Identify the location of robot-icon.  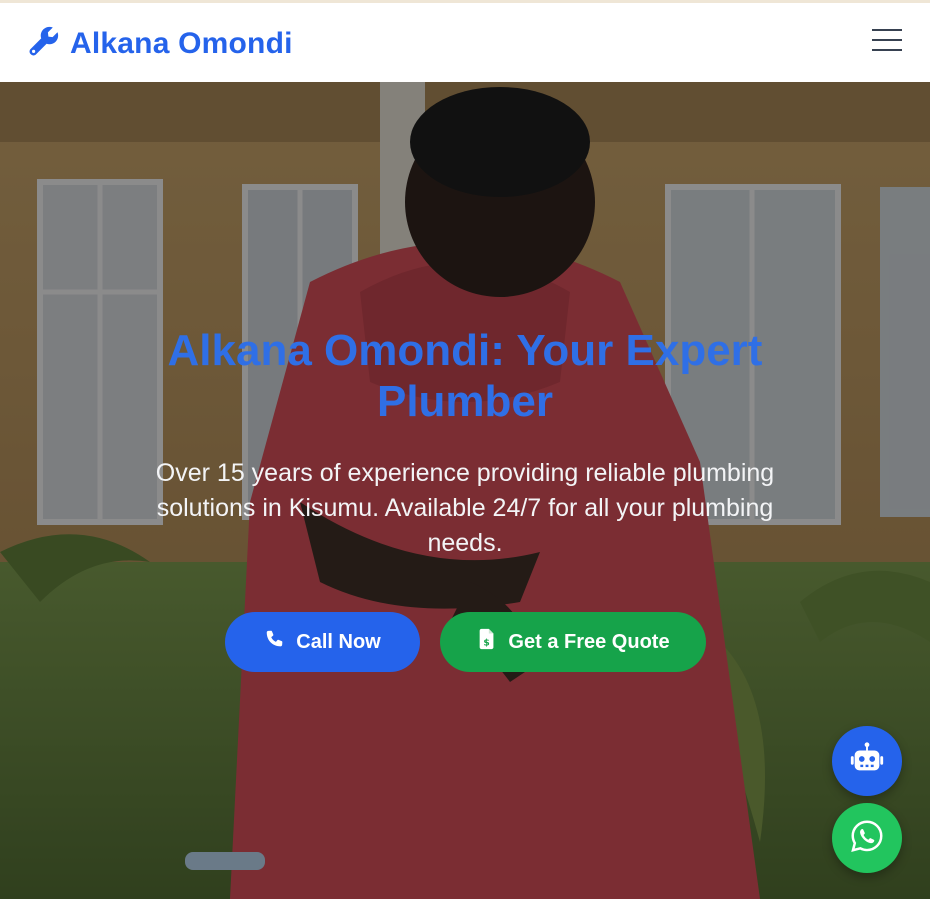
(867, 761).